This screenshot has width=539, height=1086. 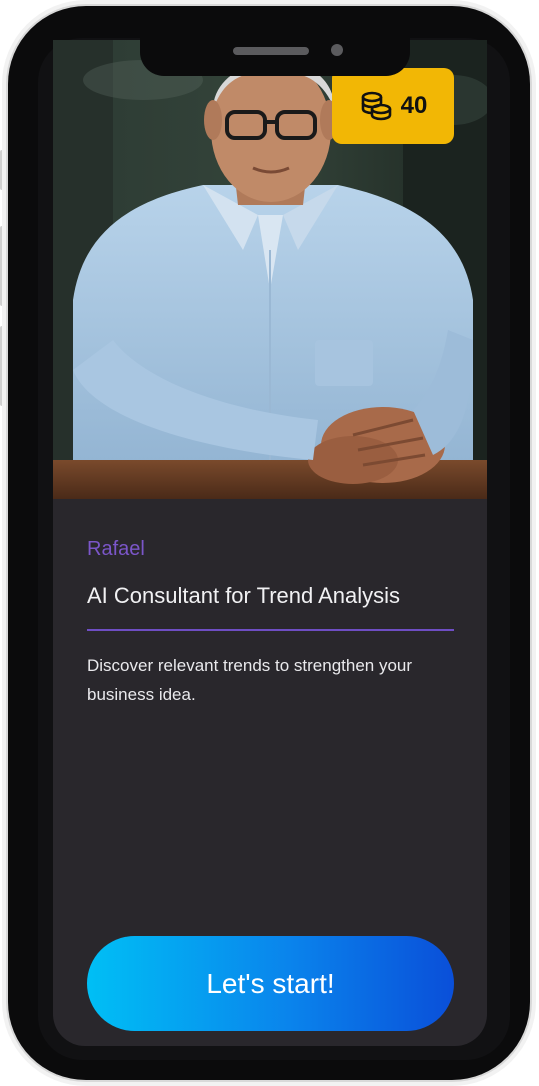 I want to click on section-divider, so click(x=270, y=630).